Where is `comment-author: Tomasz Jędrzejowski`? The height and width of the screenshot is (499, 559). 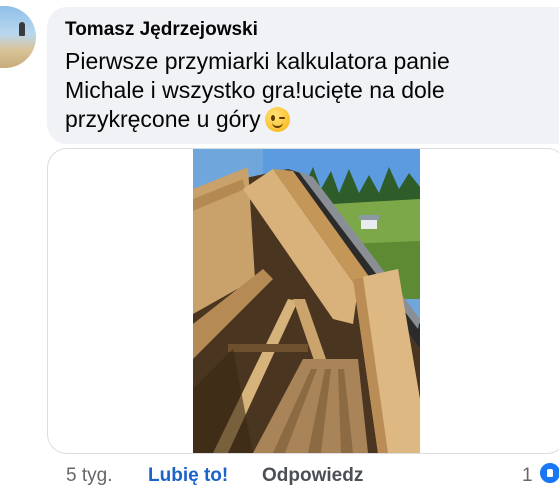 comment-author: Tomasz Jędrzejowski is located at coordinates (312, 30).